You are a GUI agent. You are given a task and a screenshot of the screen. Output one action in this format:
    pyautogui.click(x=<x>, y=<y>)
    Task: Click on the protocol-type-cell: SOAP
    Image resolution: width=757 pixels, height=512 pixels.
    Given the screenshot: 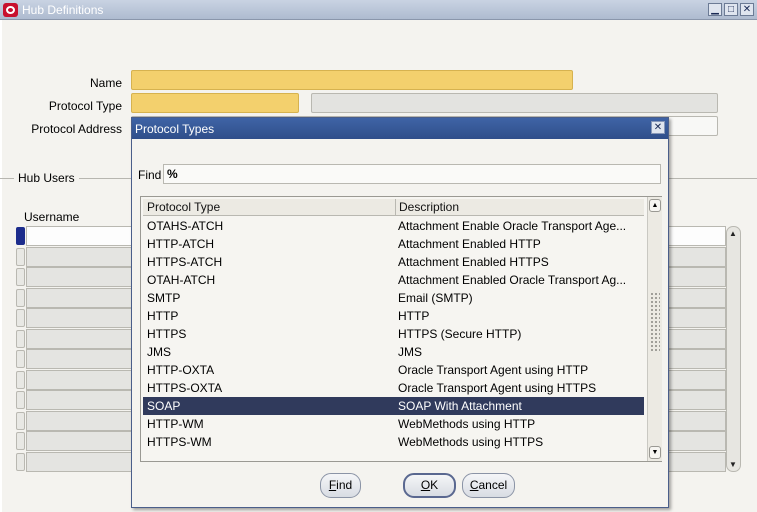 What is the action you would take?
    pyautogui.click(x=164, y=406)
    